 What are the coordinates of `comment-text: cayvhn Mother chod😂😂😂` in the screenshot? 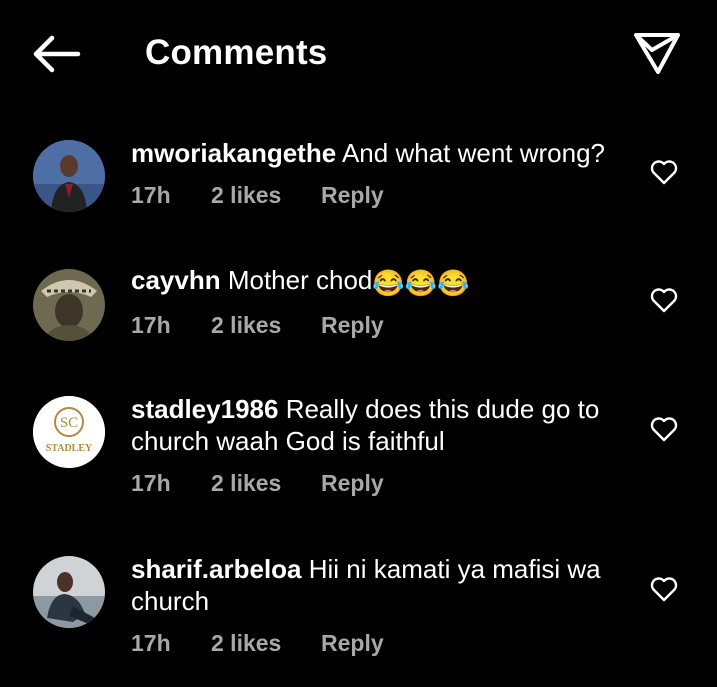 It's located at (381, 281).